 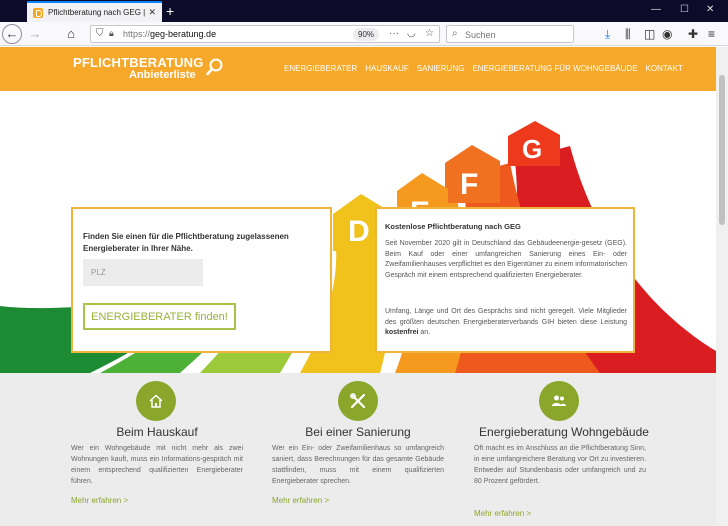 I want to click on label-d: D, so click(x=359, y=231).